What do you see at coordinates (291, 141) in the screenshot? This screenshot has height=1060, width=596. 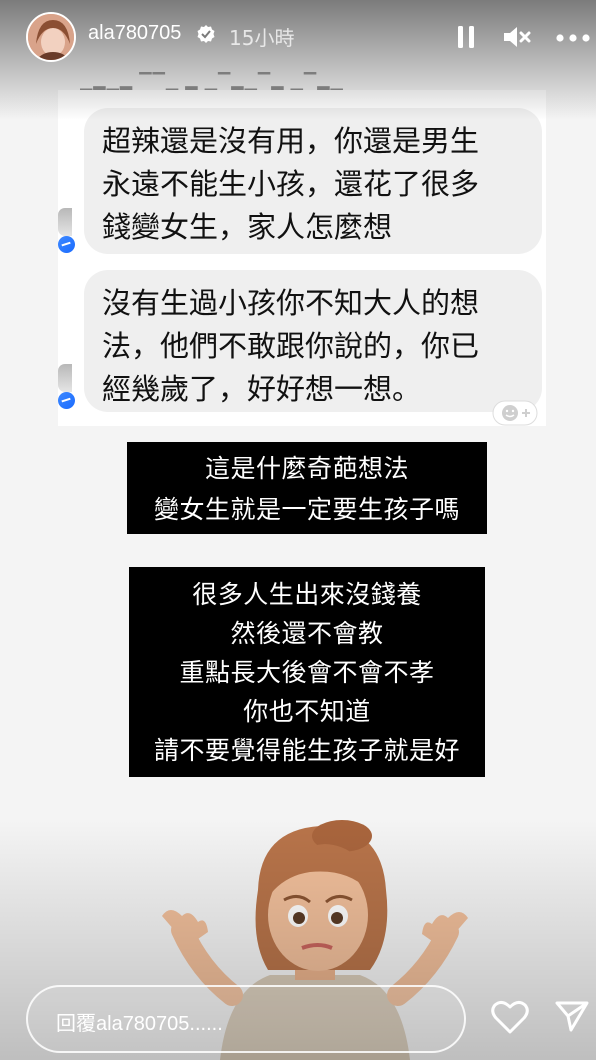 I see `message-line: 超辣還是沒有用，你還是男生` at bounding box center [291, 141].